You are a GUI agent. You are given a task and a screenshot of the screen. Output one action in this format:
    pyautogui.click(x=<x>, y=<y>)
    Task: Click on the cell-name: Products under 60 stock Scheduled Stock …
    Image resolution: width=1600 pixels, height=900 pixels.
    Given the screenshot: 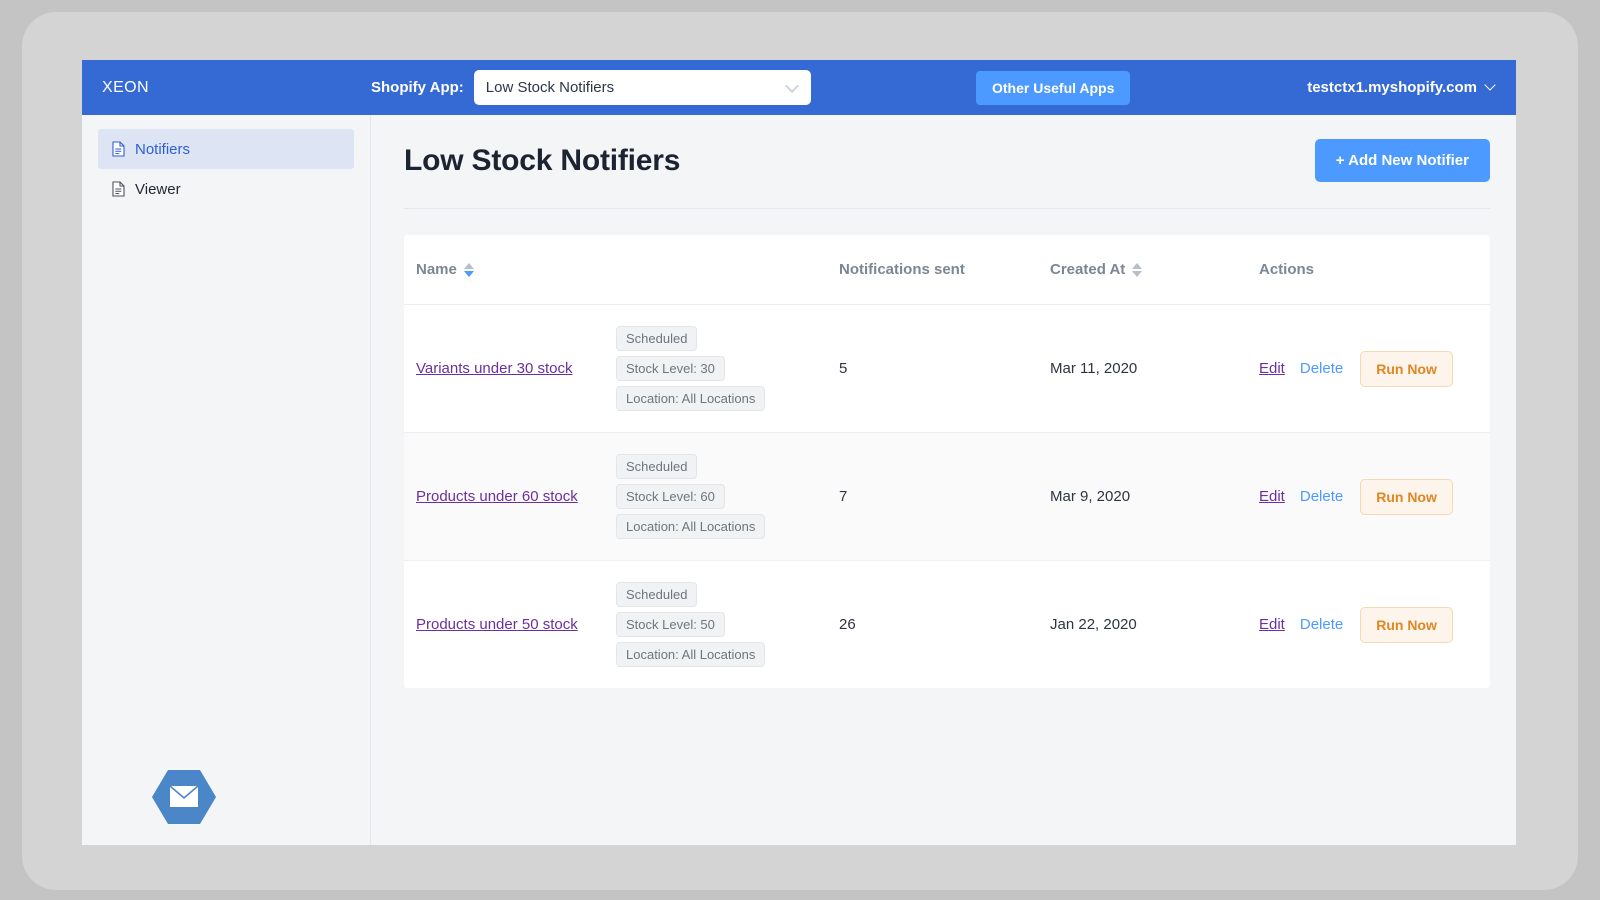 What is the action you would take?
    pyautogui.click(x=621, y=497)
    